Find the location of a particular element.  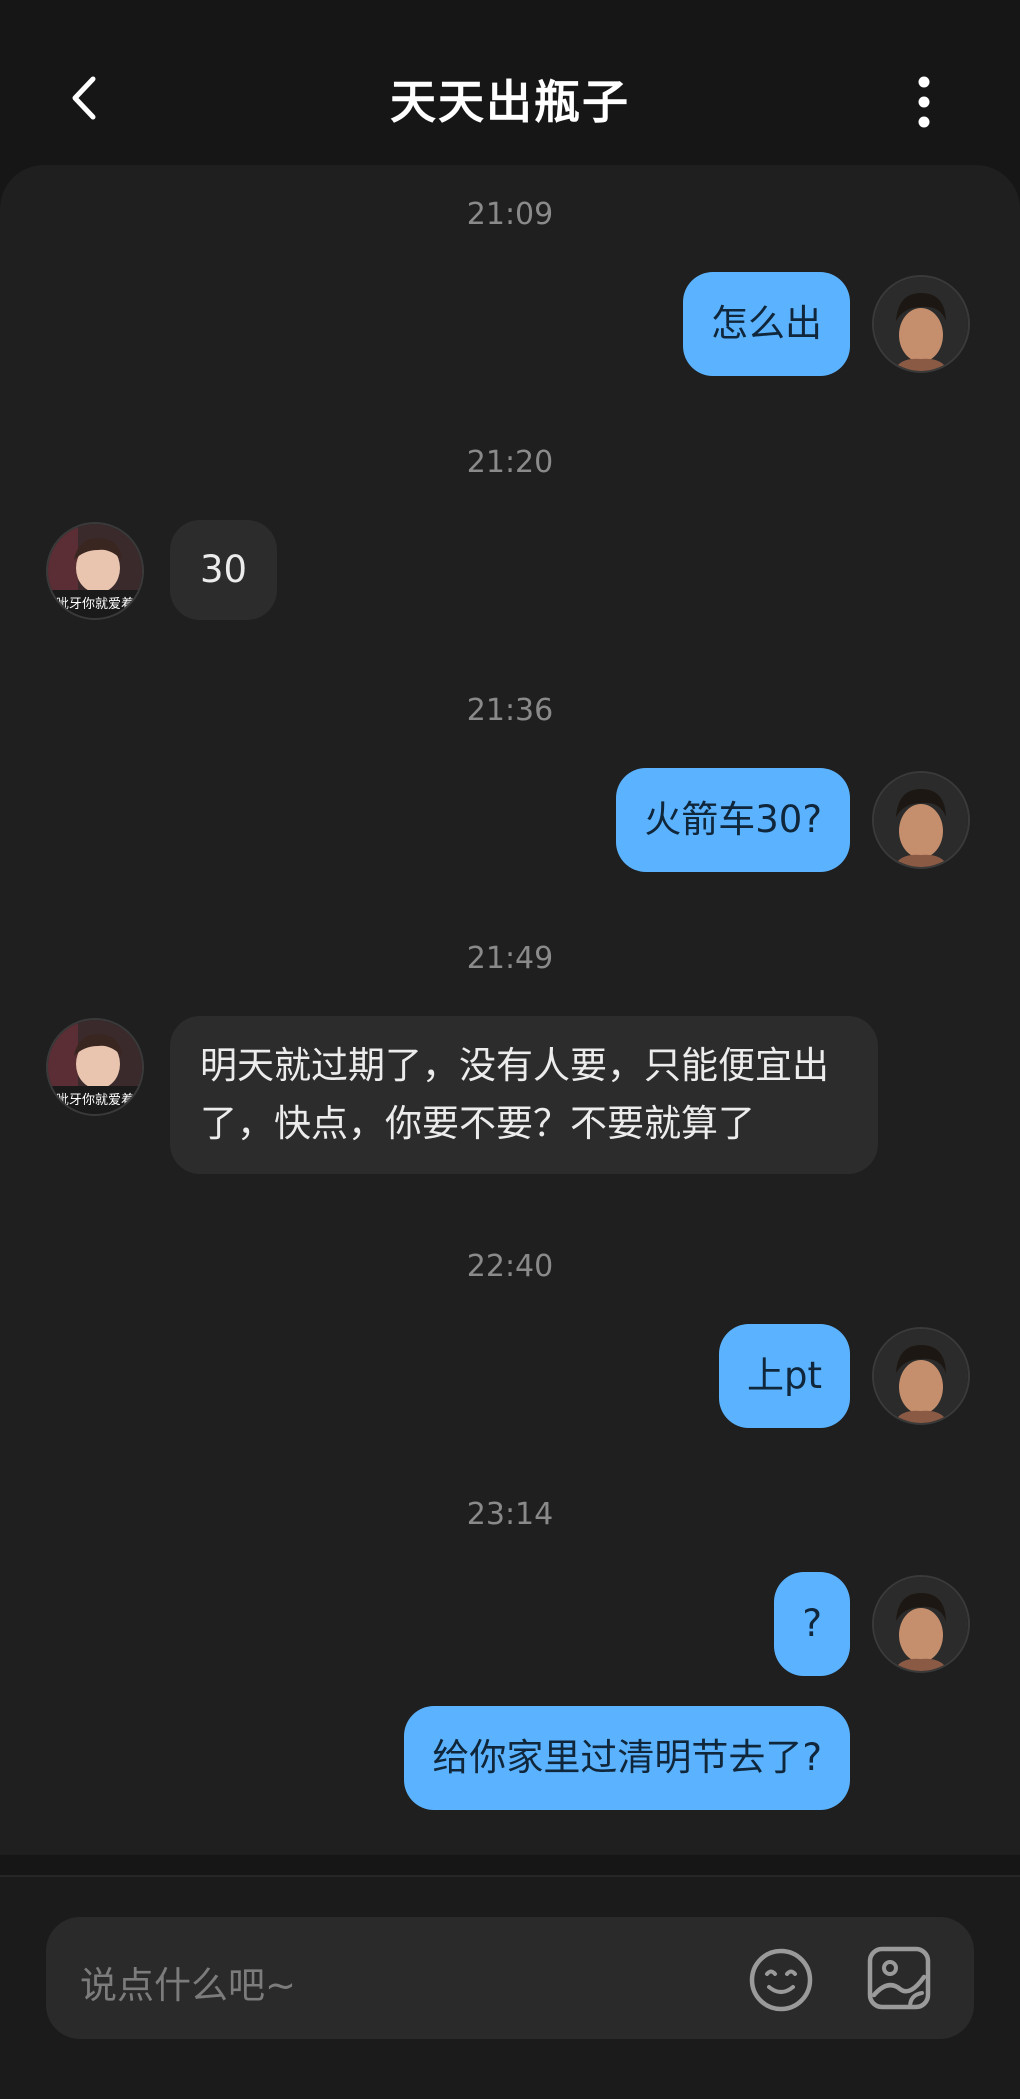

image-sticker-icon is located at coordinates (899, 1978).